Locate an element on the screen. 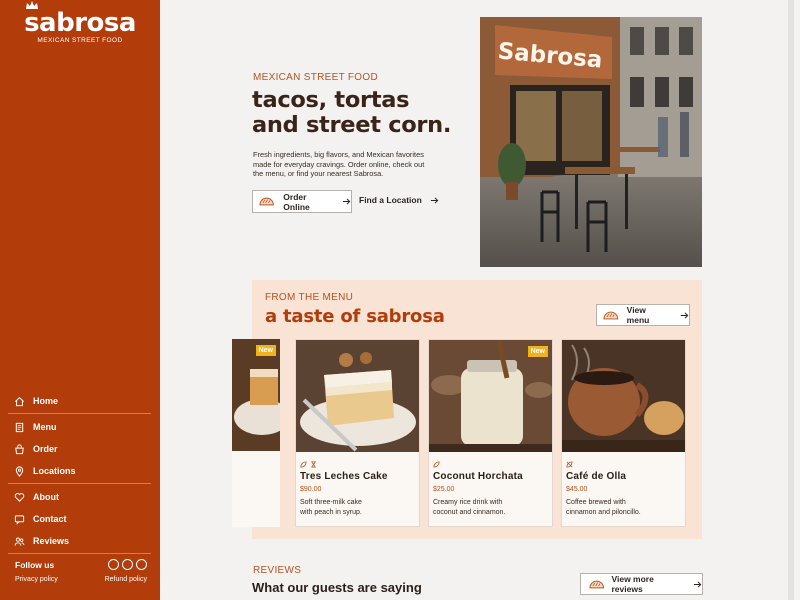 Image resolution: width=800 pixels, height=600 pixels. menu-card-partial: New is located at coordinates (256, 433).